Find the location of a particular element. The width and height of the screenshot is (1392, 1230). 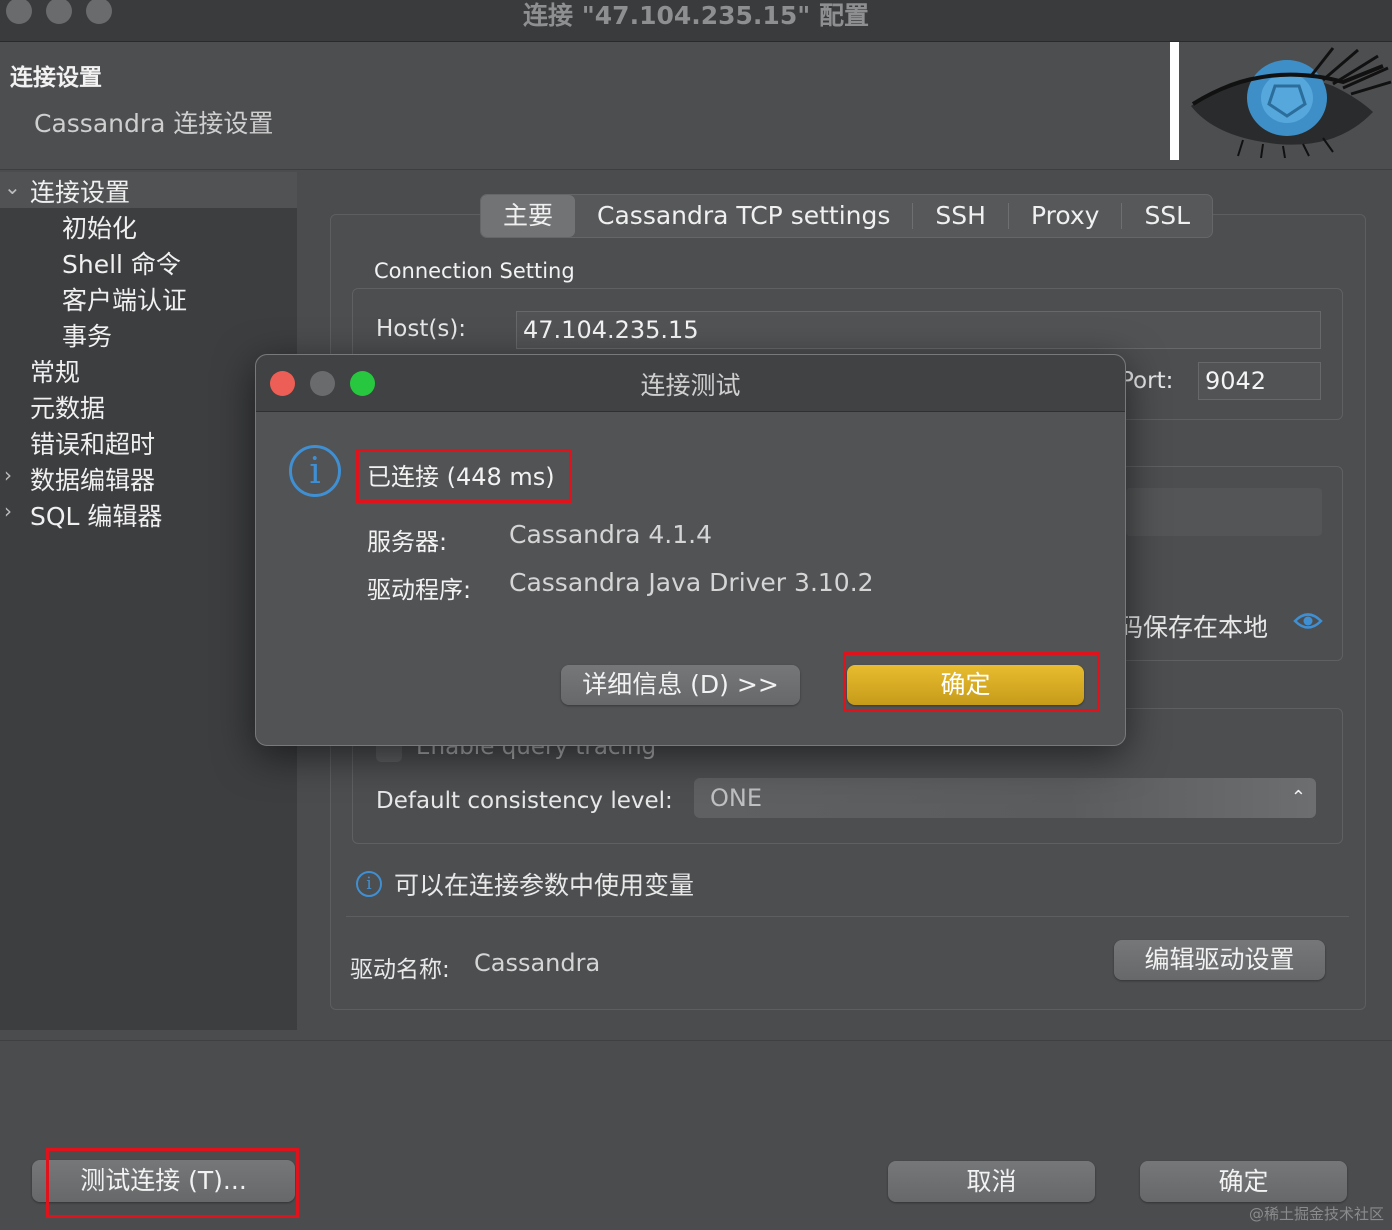

connection-setting-label: Connection Setting is located at coordinates (474, 271).